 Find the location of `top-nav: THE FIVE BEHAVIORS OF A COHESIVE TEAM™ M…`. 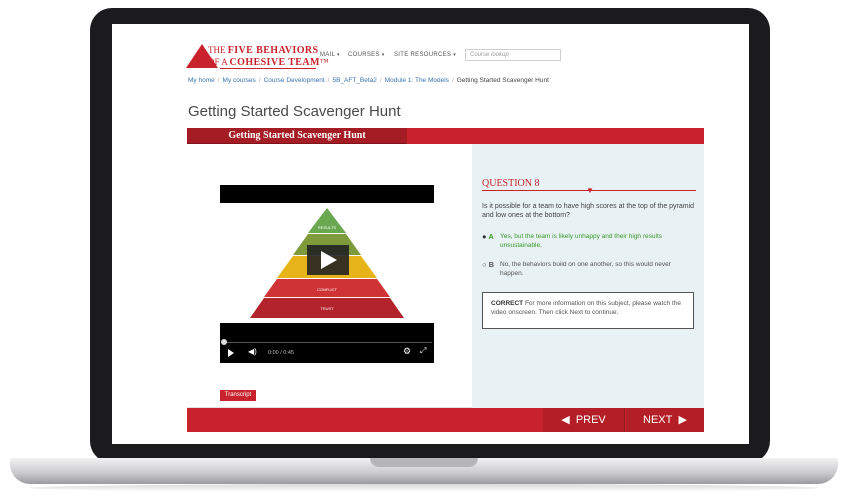

top-nav: THE FIVE BEHAVIORS OF A COHESIVE TEAM™ M… is located at coordinates (430, 47).